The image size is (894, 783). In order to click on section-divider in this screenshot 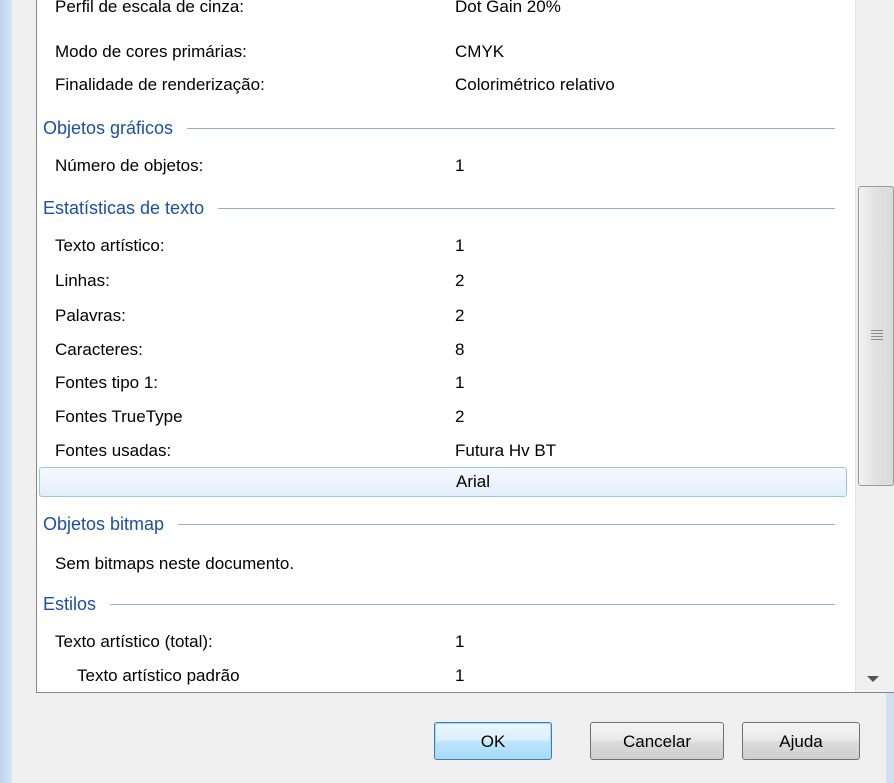, I will do `click(439, 604)`.